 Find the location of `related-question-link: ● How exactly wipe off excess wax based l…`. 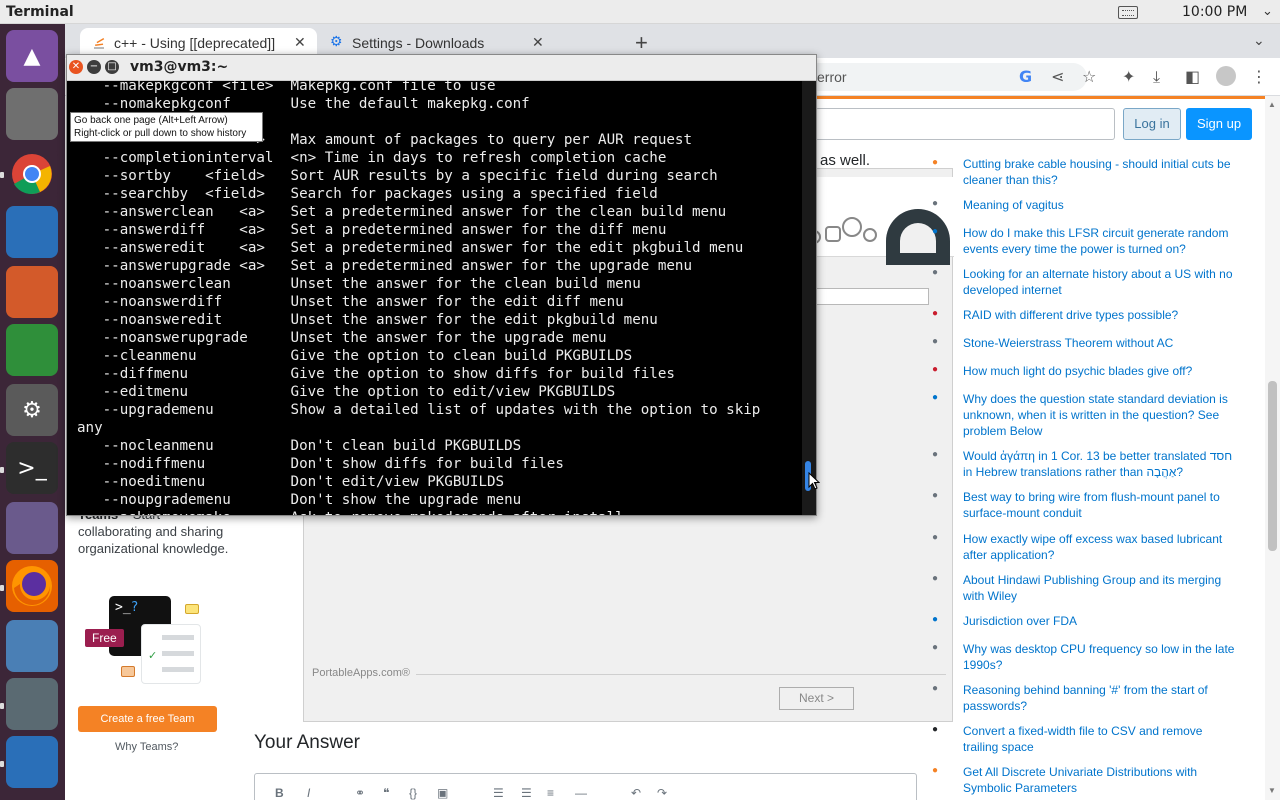

related-question-link: ● How exactly wipe off excess wax based l… is located at coordinates (1086, 547).